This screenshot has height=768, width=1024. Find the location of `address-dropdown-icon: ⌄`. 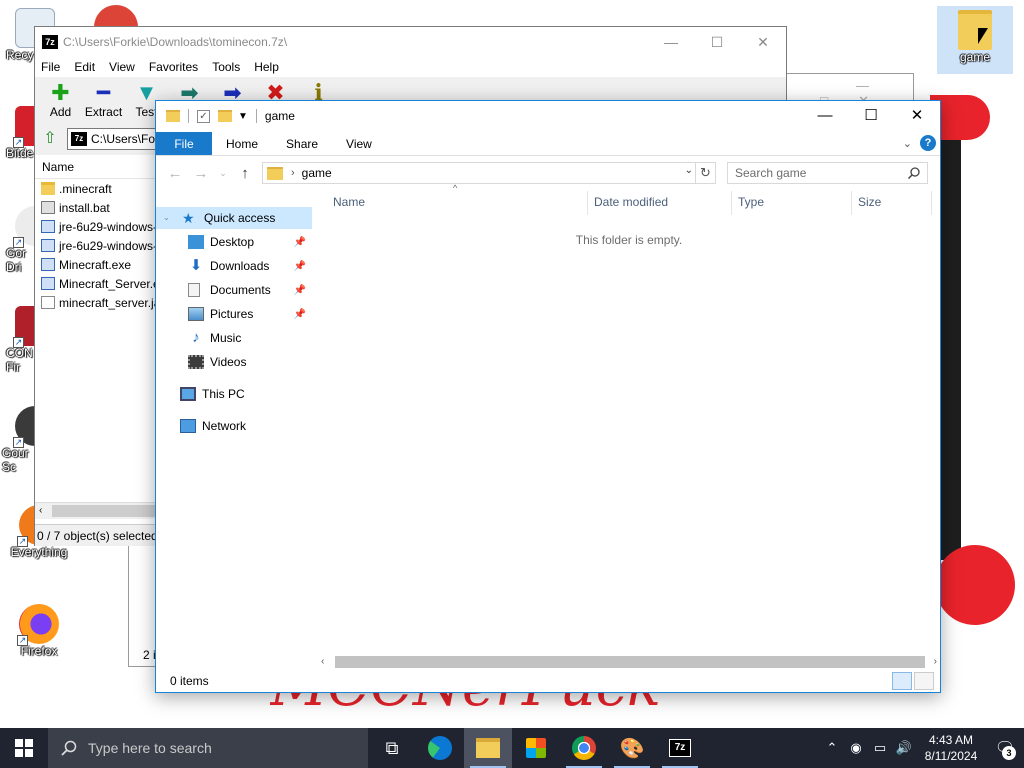

address-dropdown-icon: ⌄ is located at coordinates (689, 170).